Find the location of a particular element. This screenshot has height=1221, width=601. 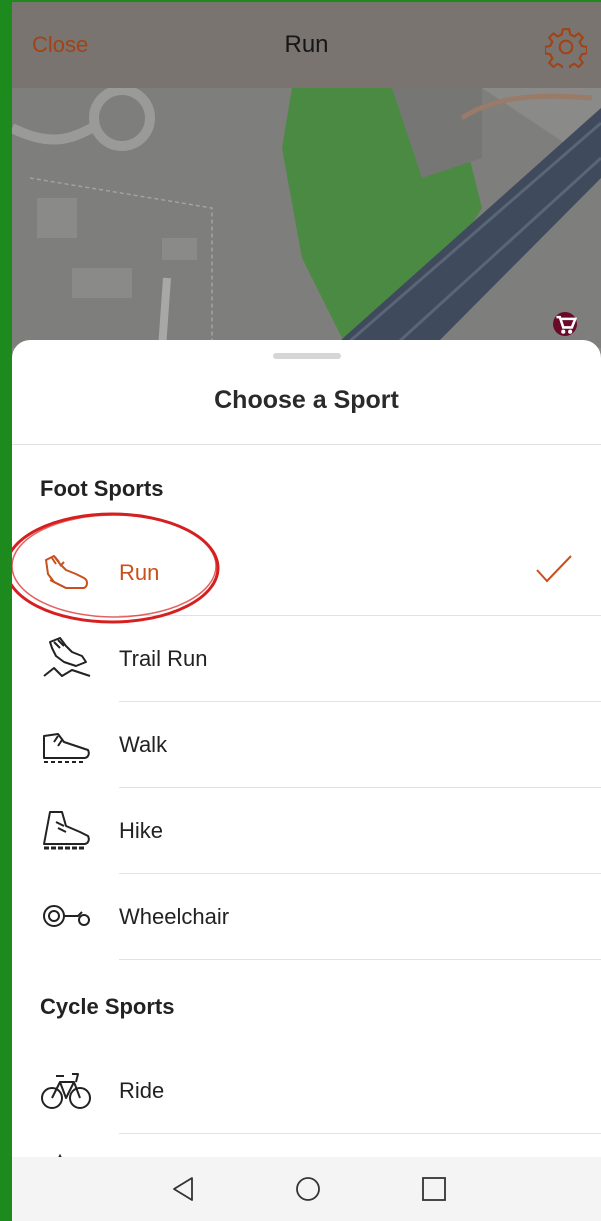

hiking-boot-icon is located at coordinates (66, 830).